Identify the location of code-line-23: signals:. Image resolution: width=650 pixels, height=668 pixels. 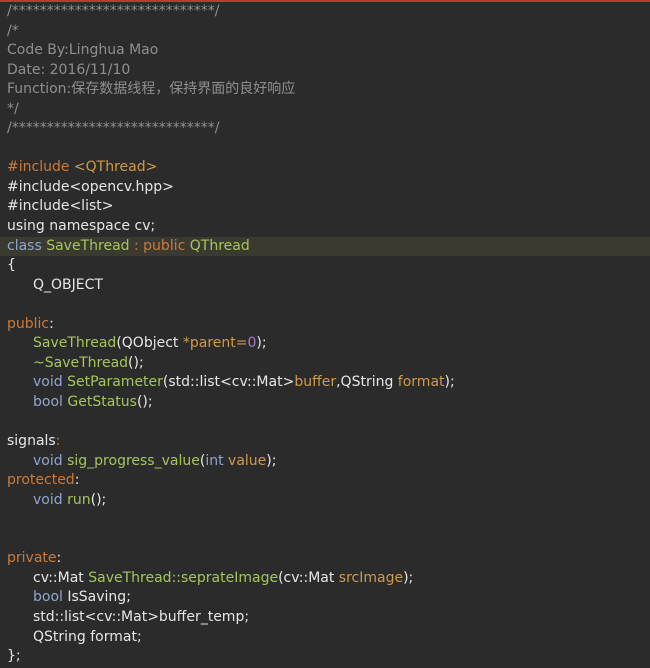
(325, 442).